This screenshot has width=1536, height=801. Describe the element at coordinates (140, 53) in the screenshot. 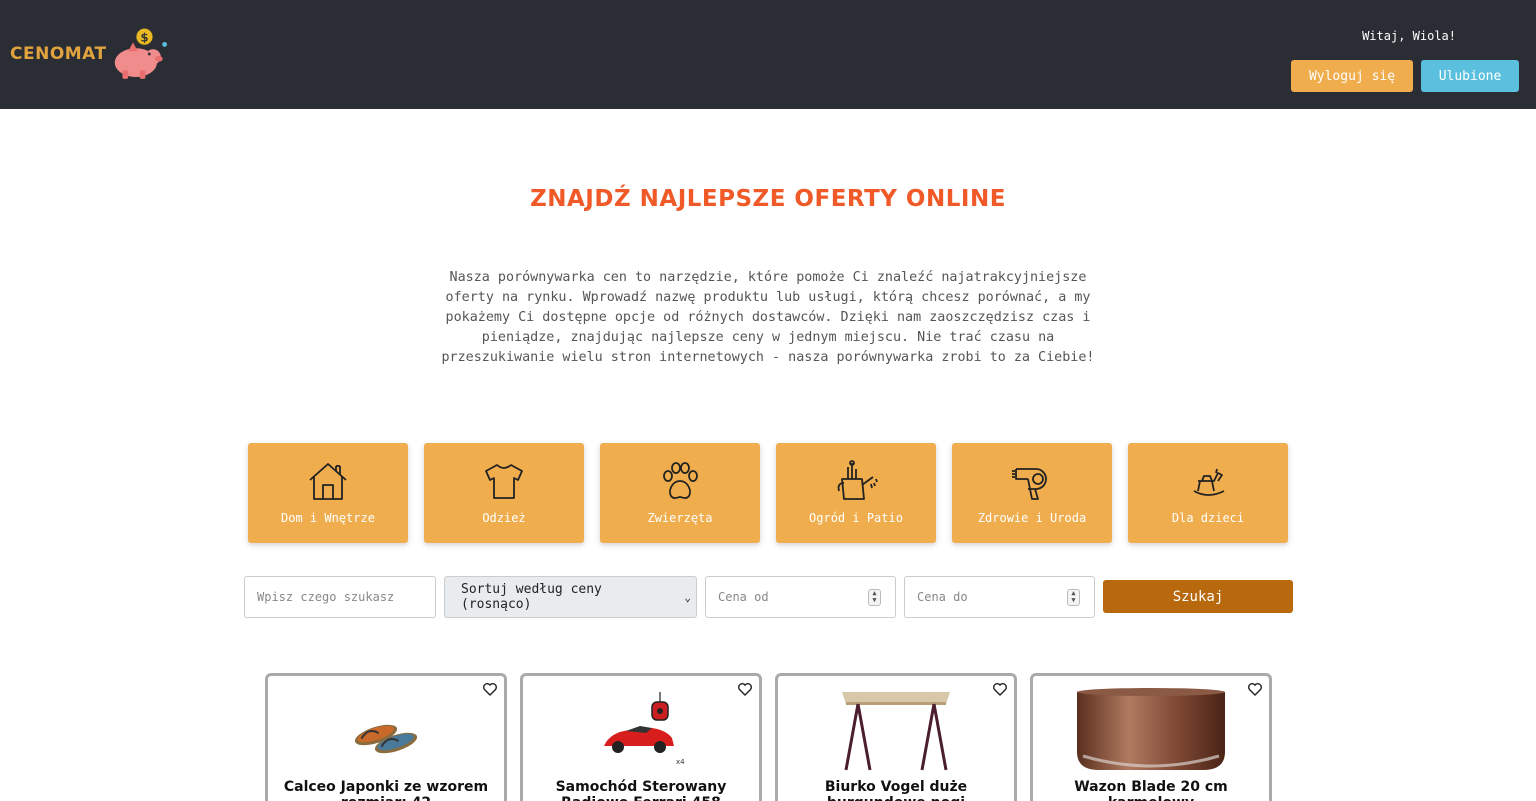

I see `piggy-bank-icon: $` at that location.